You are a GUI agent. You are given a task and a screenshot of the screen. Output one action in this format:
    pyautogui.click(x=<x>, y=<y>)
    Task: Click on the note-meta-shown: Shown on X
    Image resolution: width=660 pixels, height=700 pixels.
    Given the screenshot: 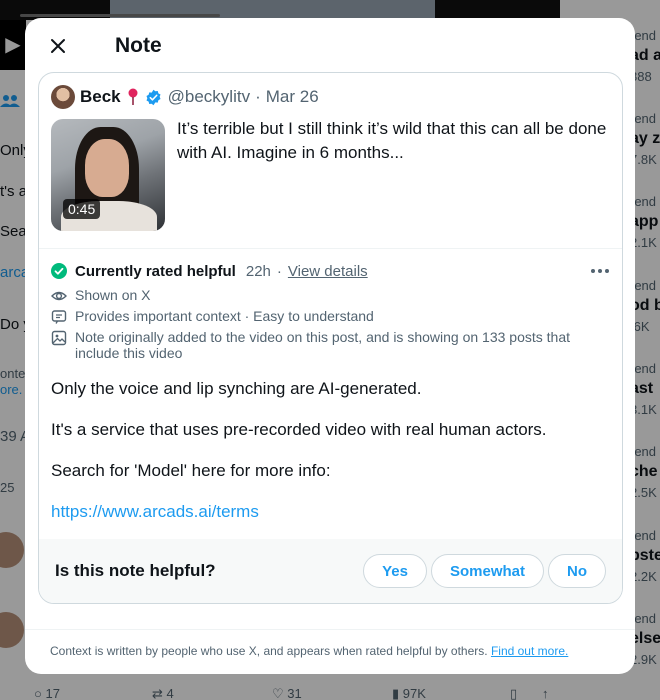 What is the action you would take?
    pyautogui.click(x=330, y=295)
    